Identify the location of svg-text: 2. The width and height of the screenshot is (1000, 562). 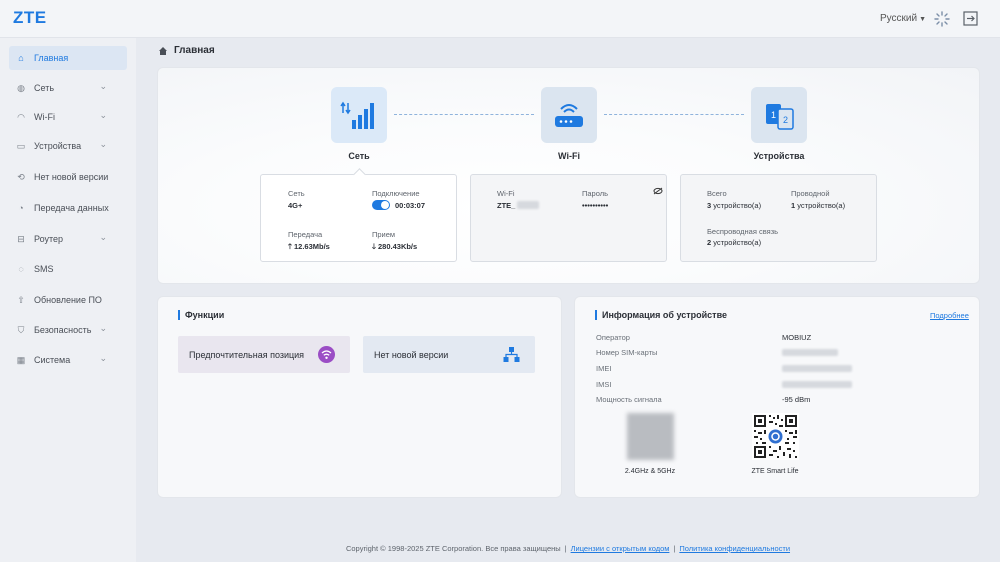
(785, 120).